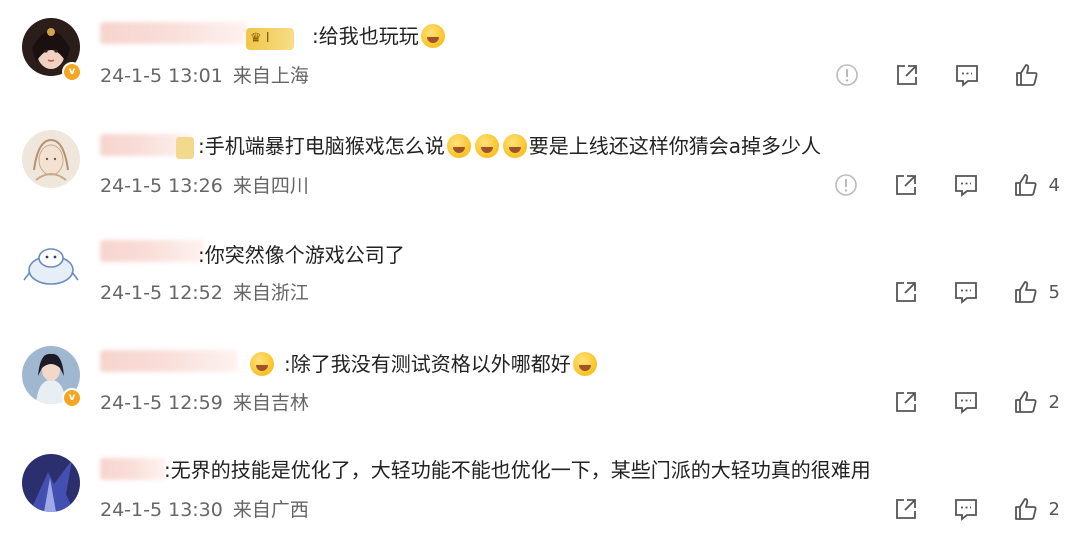 The image size is (1080, 546). I want to click on comment-date: 24-1-5 12:52, so click(161, 293).